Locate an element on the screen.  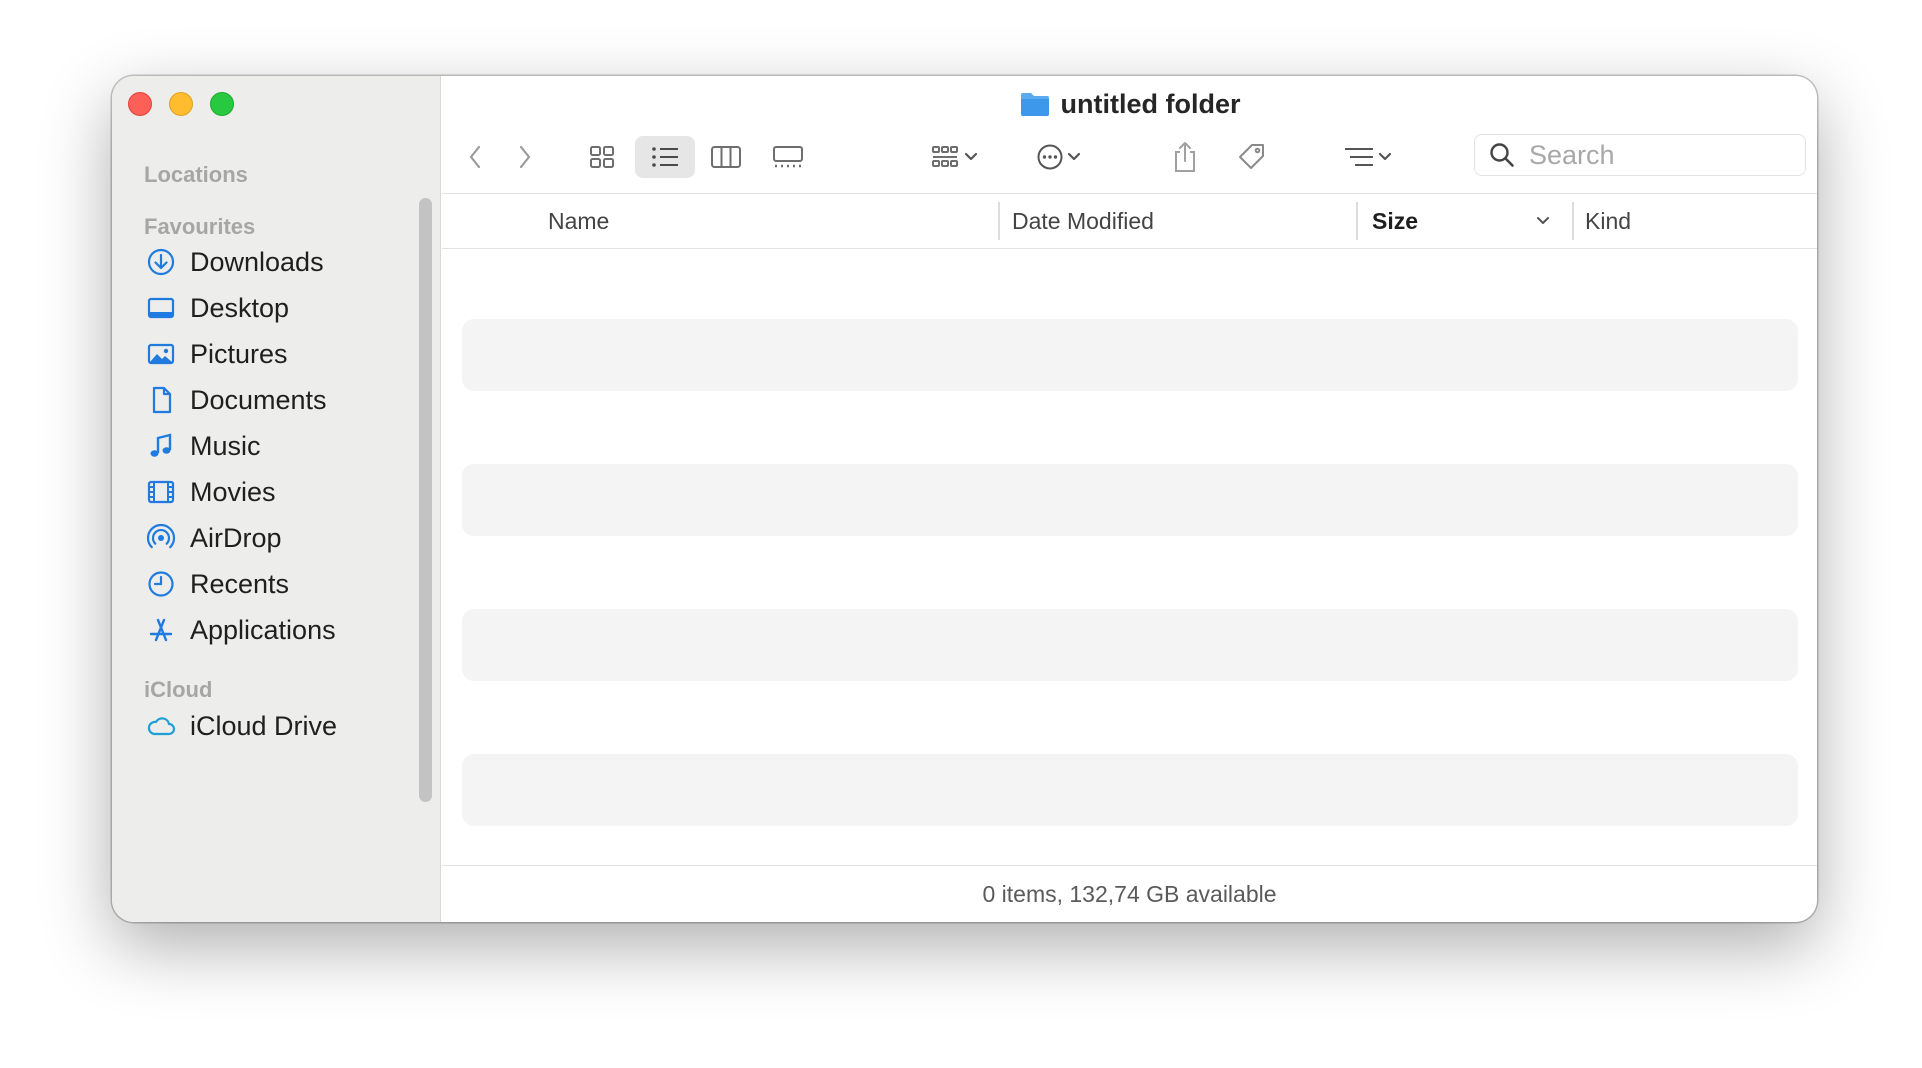
sidebar-item-recents: Recents is located at coordinates (284, 584).